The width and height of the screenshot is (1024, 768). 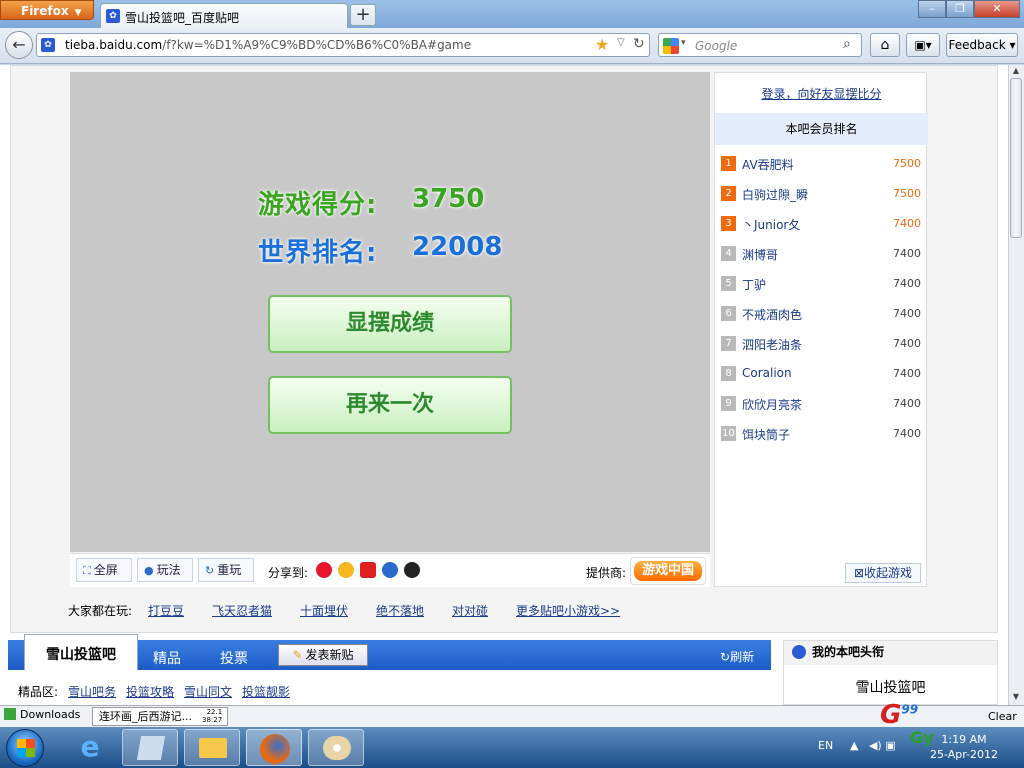 I want to click on scroll-down-icon: ▼, so click(x=1016, y=698).